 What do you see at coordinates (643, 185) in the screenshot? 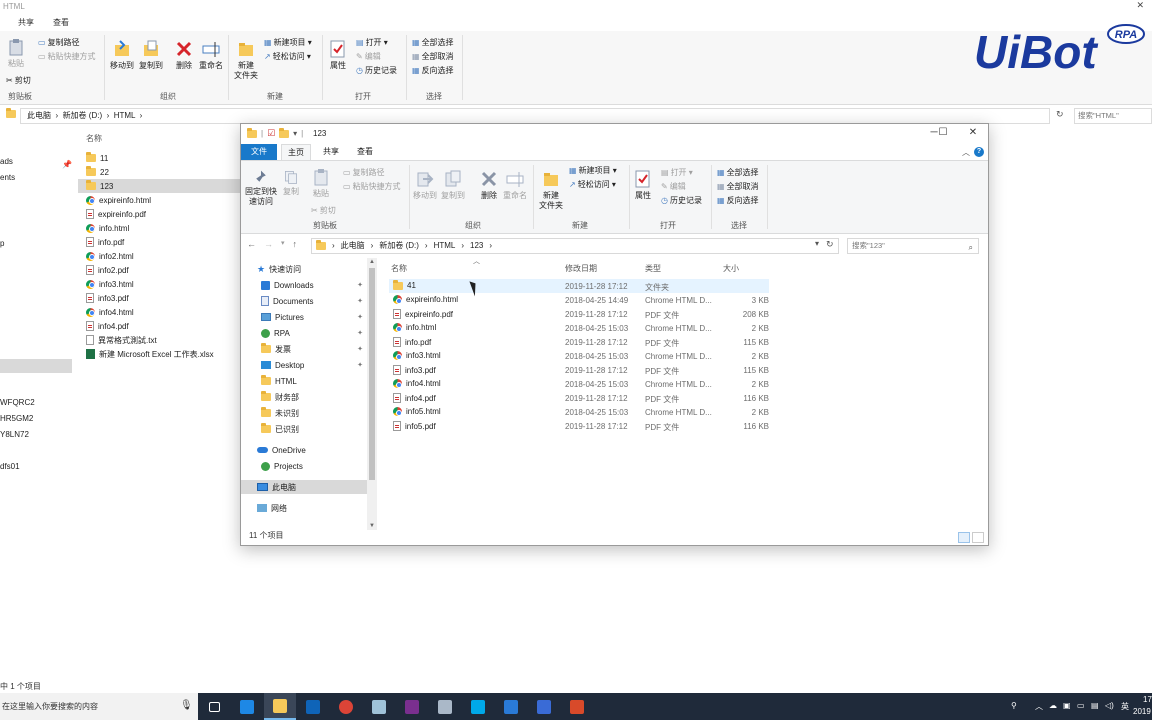
I see `properties-button: 属性` at bounding box center [643, 185].